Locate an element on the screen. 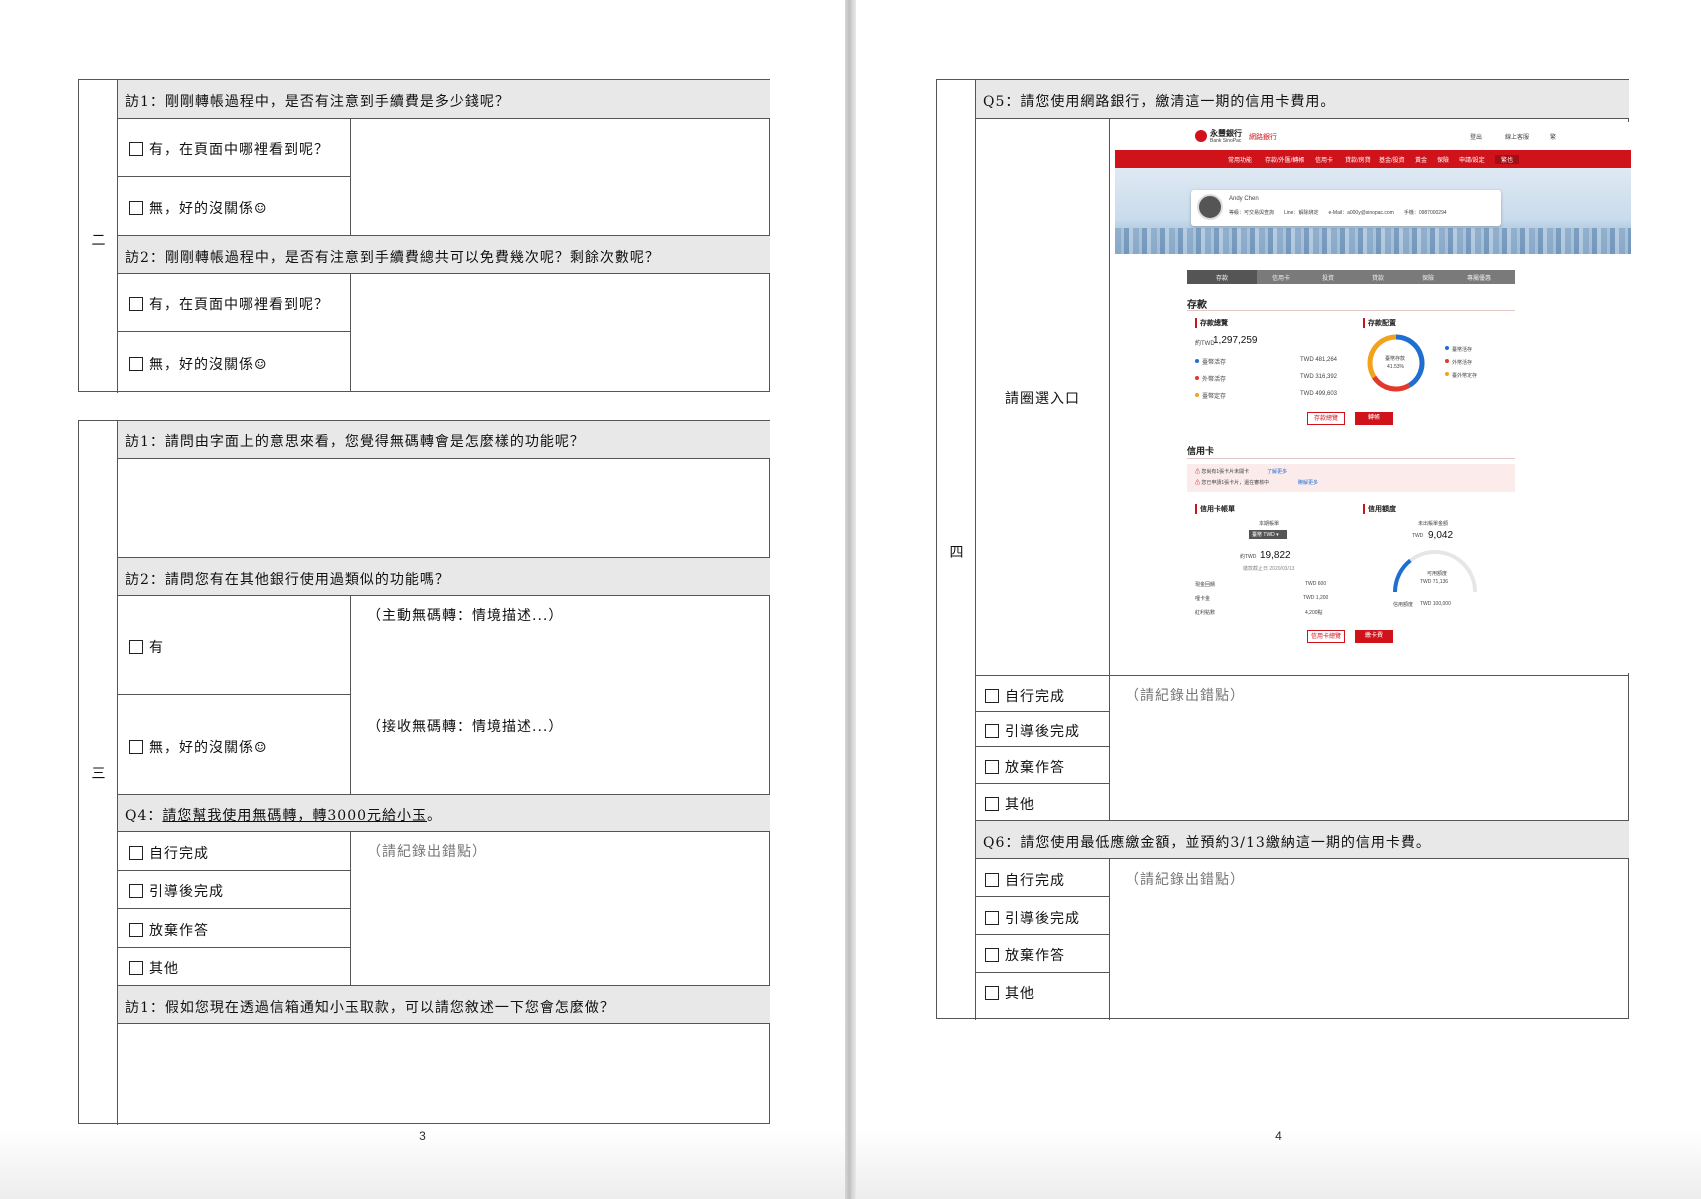 This screenshot has width=1701, height=1199. bill-row-name: 紅利點數 is located at coordinates (1205, 613).